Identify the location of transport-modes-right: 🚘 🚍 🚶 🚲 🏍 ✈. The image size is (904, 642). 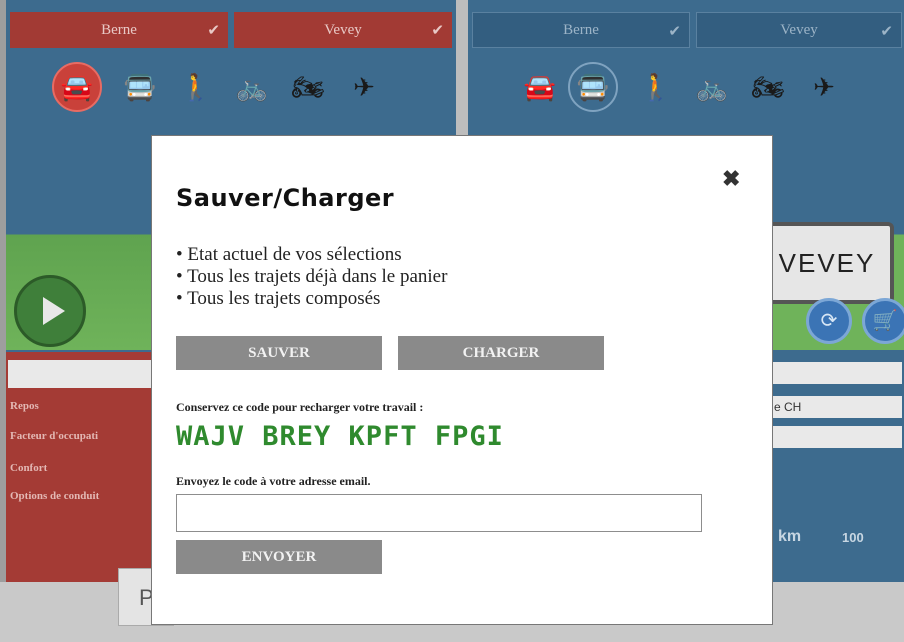
(682, 87).